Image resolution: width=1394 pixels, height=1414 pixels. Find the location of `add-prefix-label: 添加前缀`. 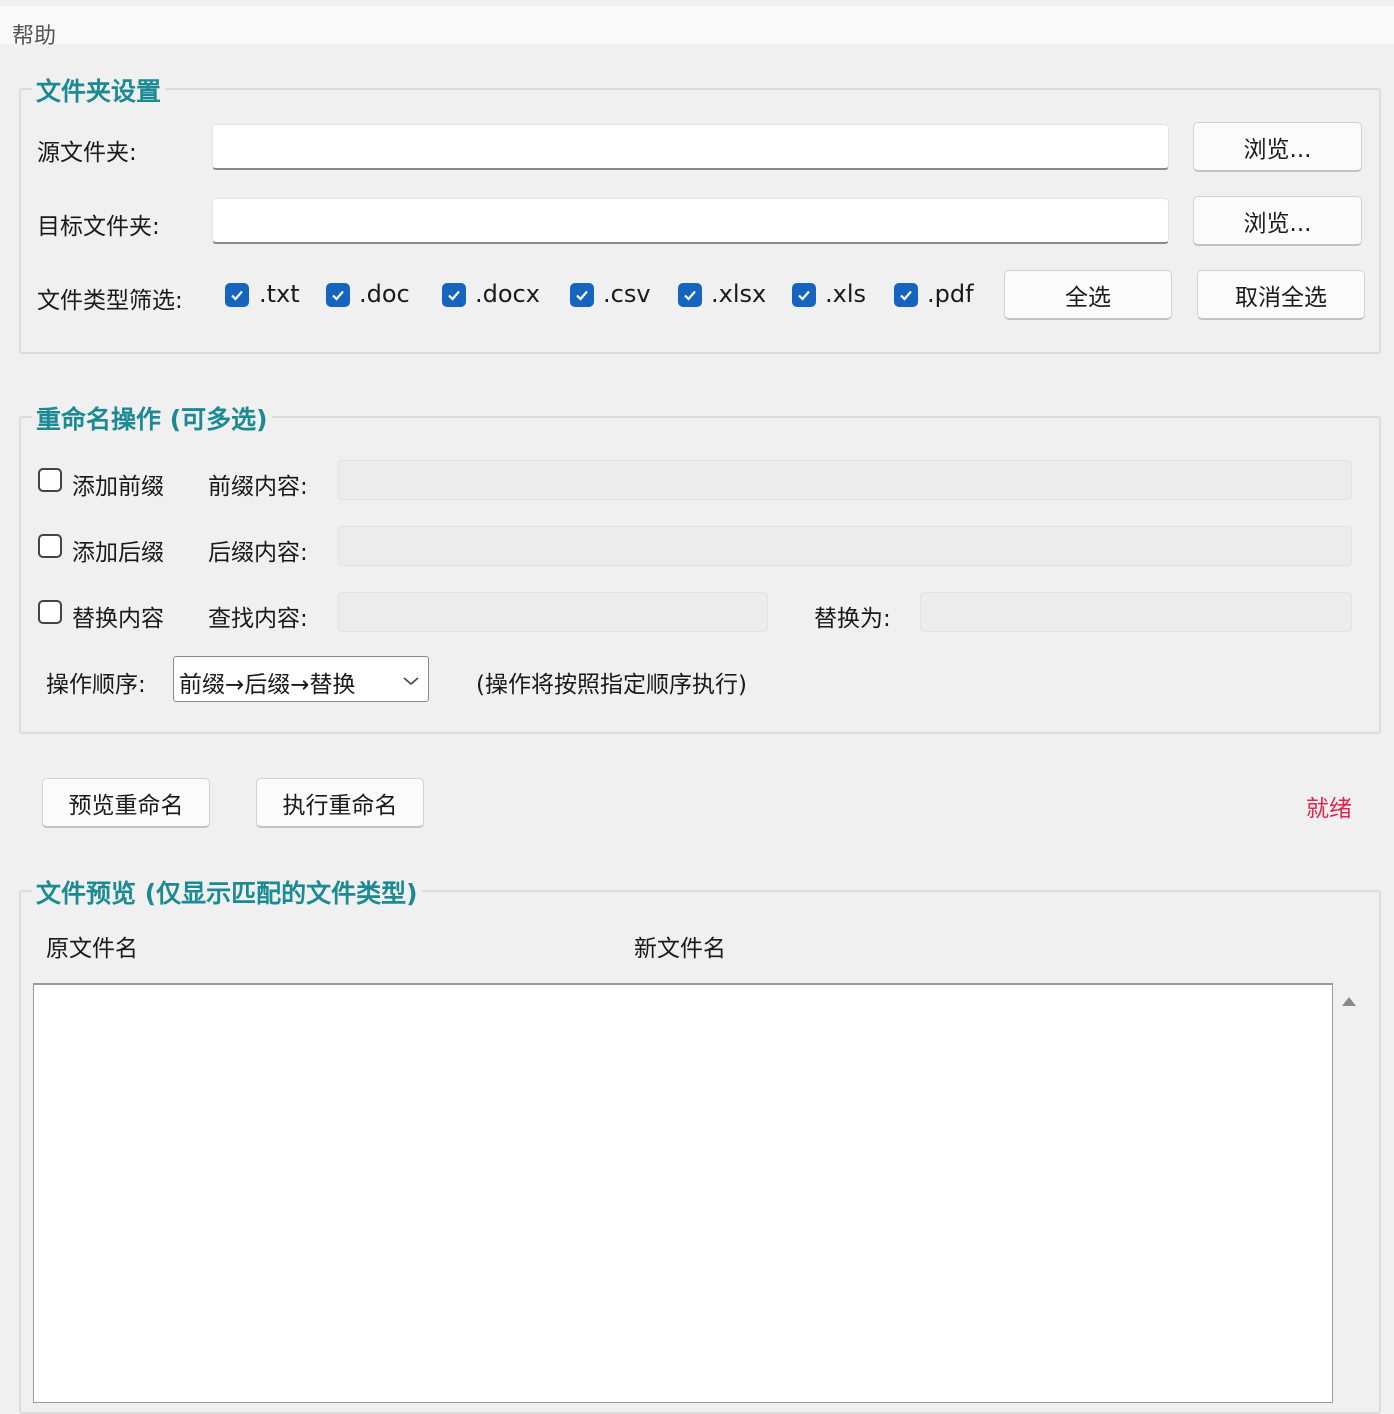

add-prefix-label: 添加前缀 is located at coordinates (118, 487).